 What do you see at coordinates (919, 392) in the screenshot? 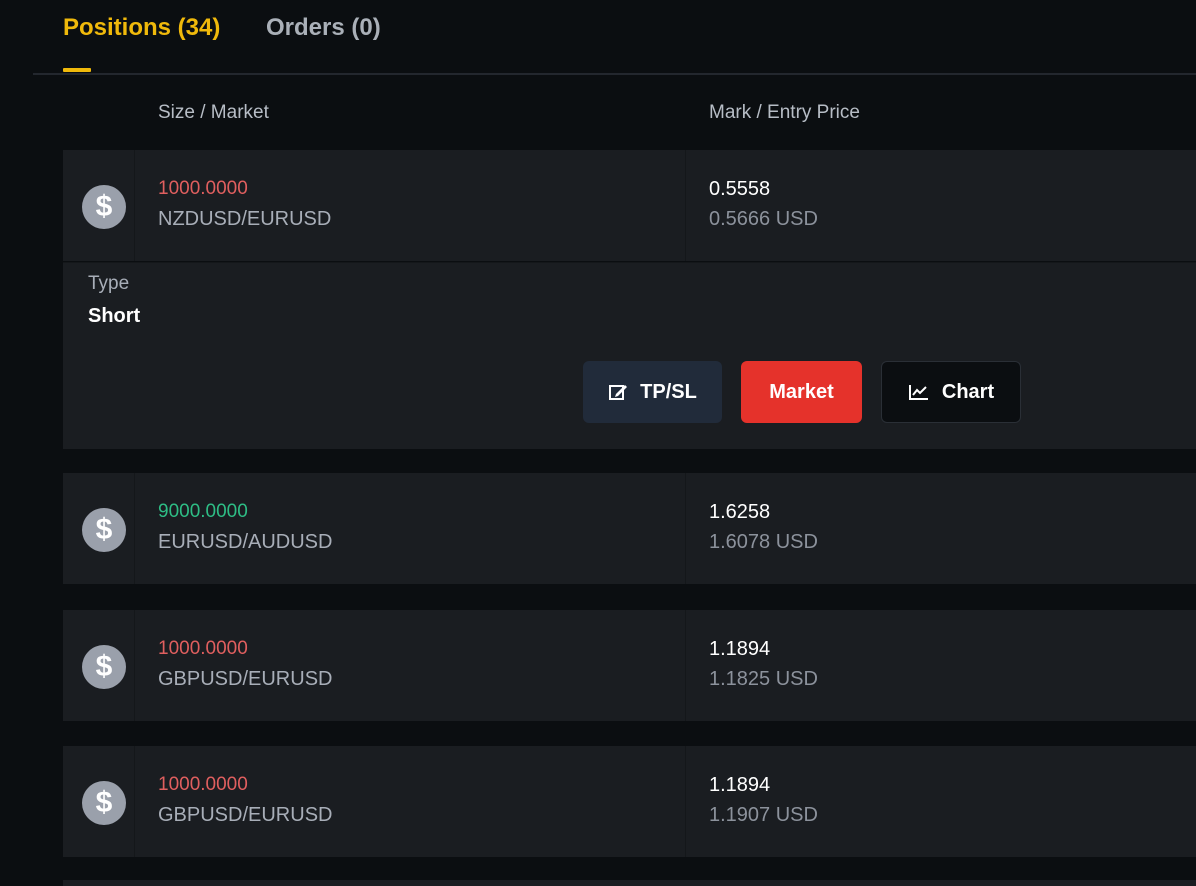
I see `chart-icon` at bounding box center [919, 392].